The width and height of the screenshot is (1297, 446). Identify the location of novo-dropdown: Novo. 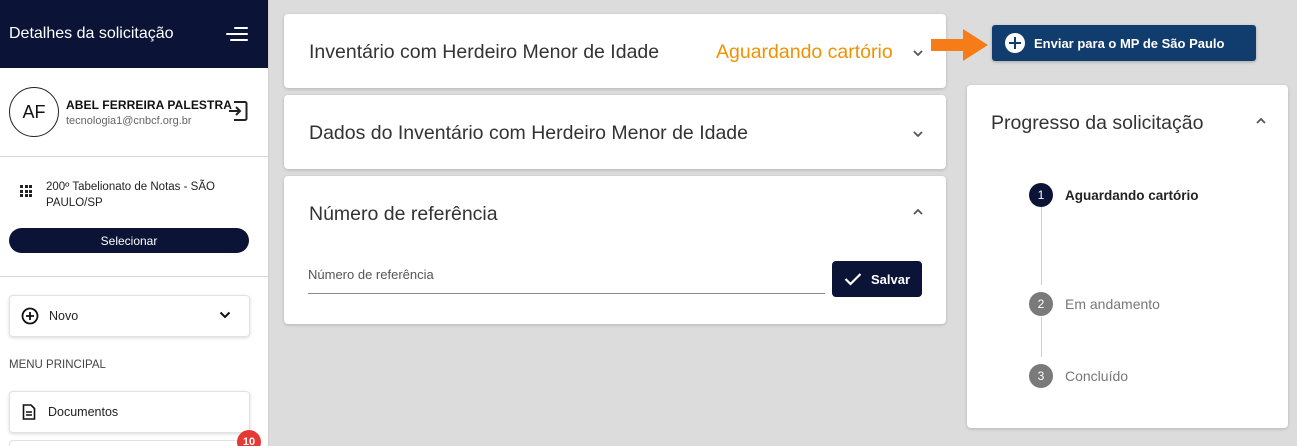
(129, 316).